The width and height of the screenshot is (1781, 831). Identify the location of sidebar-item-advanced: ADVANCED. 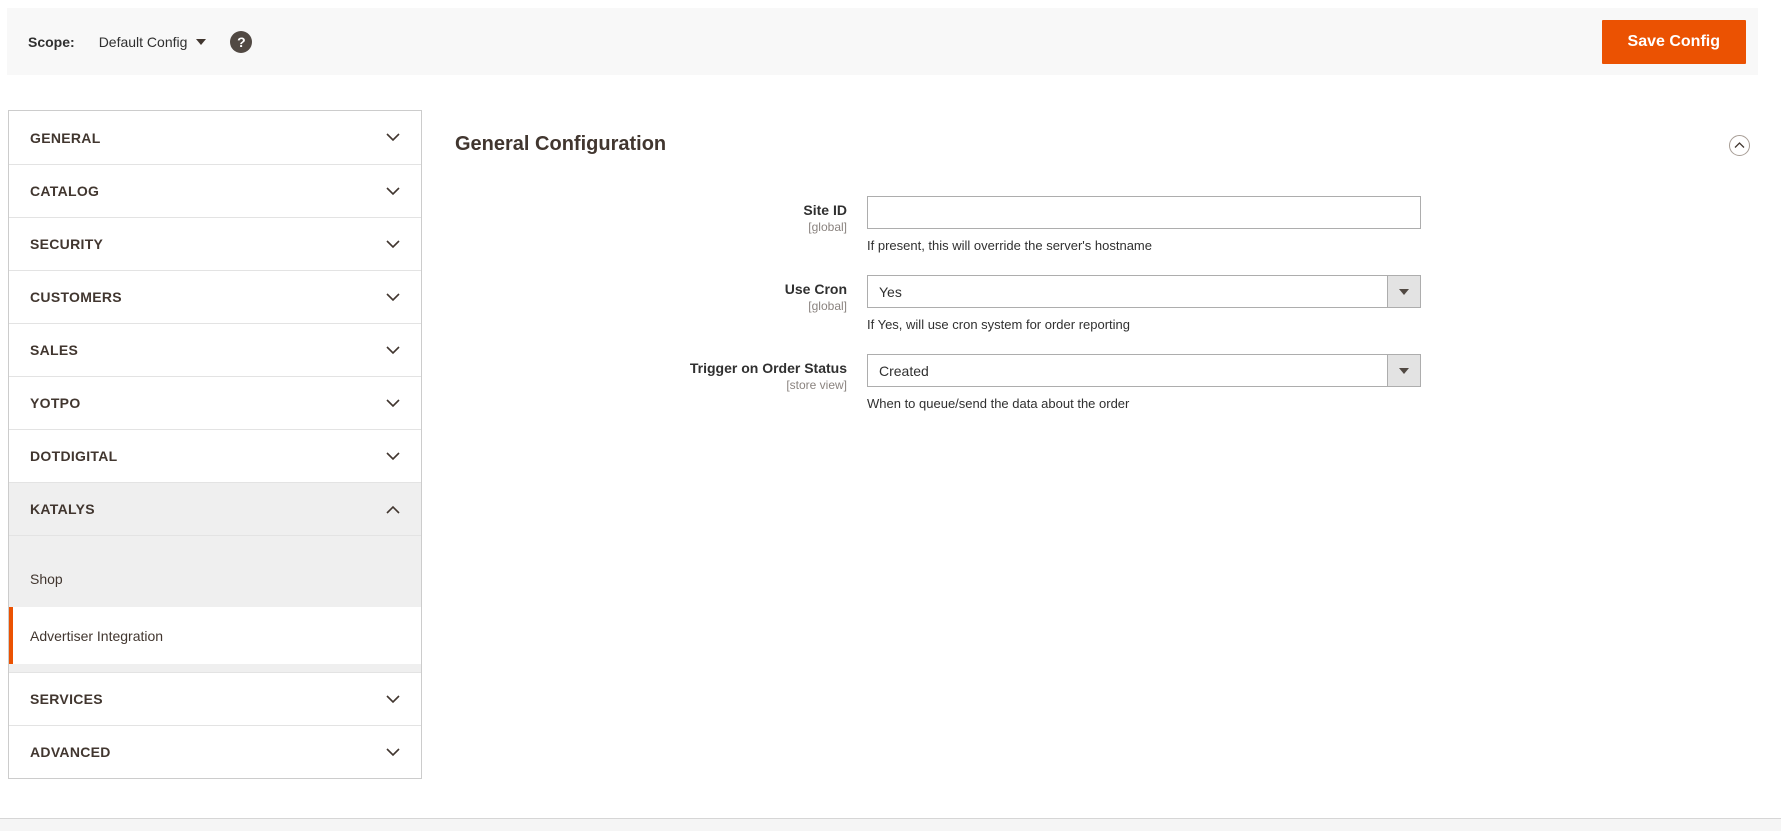
(215, 751).